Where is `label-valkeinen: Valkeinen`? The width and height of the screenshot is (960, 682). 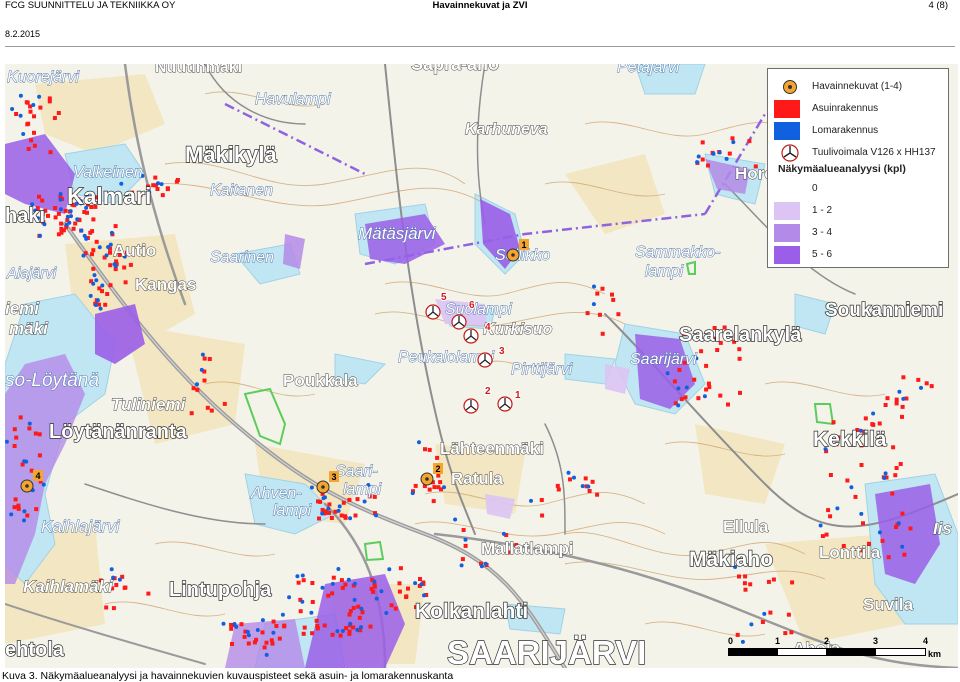
label-valkeinen: Valkeinen is located at coordinates (108, 172).